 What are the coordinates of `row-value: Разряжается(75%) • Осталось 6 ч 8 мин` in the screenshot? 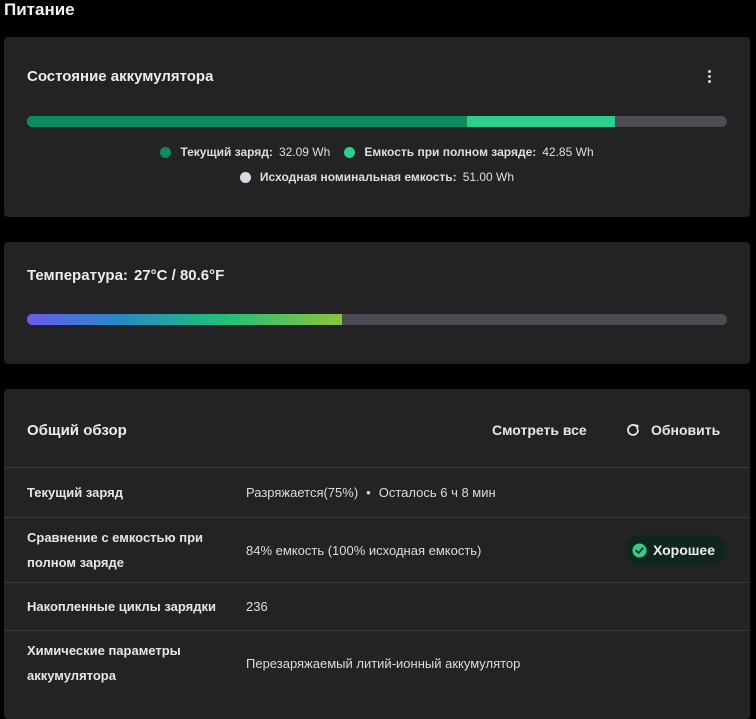 It's located at (371, 492).